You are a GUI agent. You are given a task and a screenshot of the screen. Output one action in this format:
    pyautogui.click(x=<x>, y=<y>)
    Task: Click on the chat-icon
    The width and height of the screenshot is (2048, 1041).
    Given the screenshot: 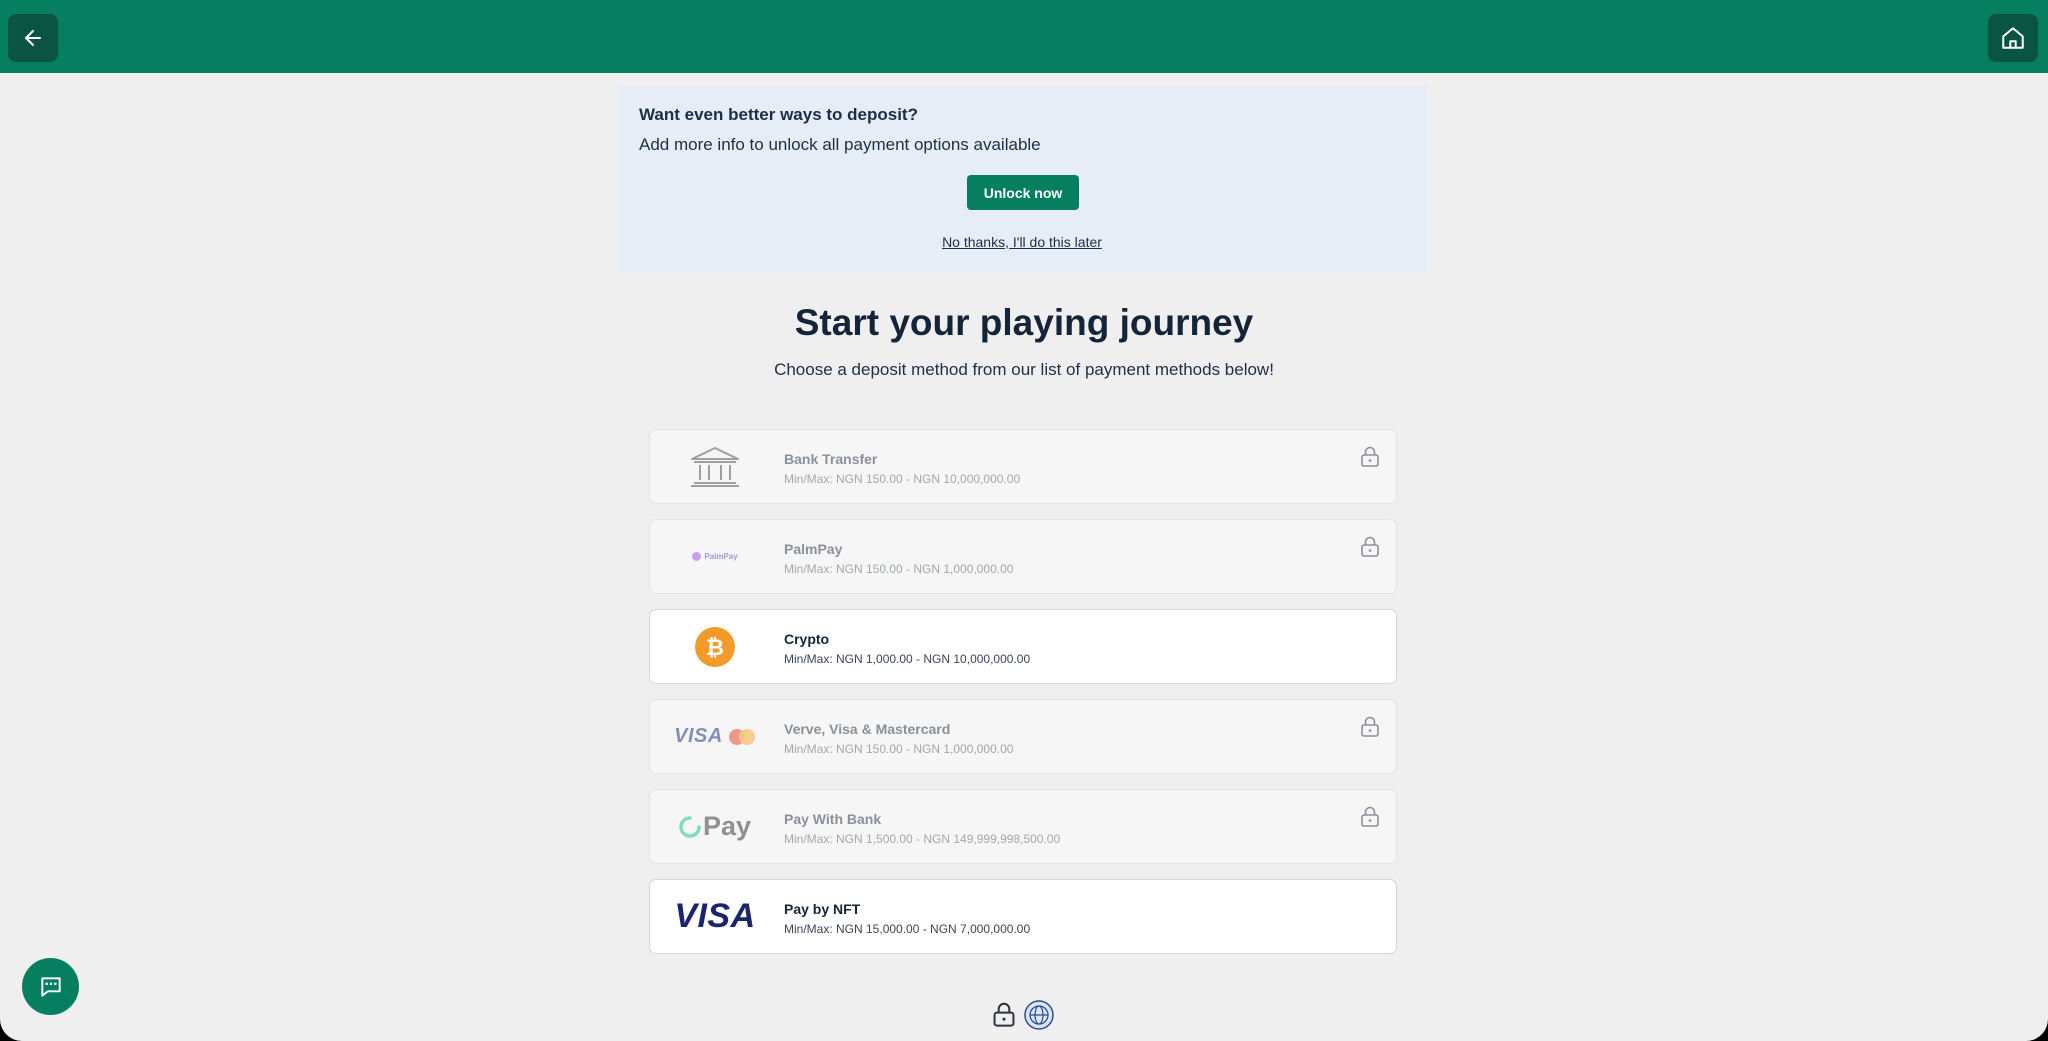 What is the action you would take?
    pyautogui.click(x=50, y=986)
    